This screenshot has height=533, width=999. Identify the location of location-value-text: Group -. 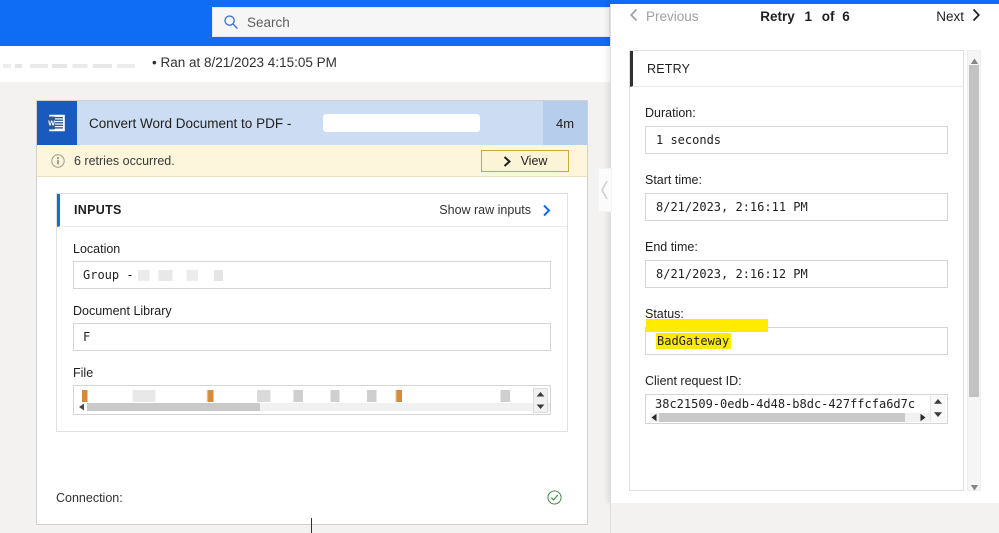
(108, 275).